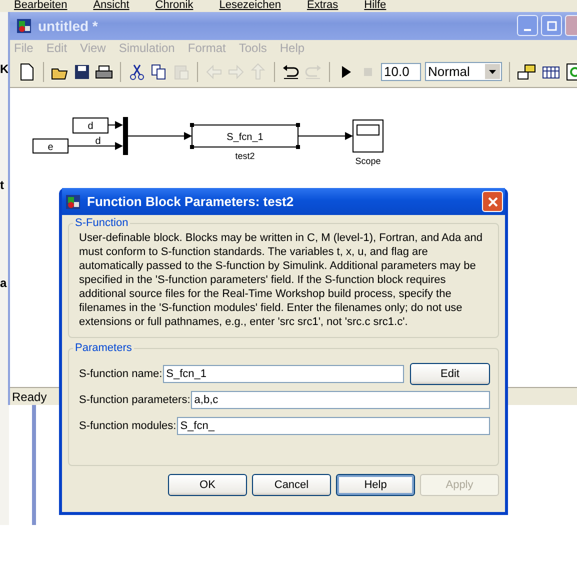 The height and width of the screenshot is (564, 577). What do you see at coordinates (174, 6) in the screenshot?
I see `menu-item: Chronik` at bounding box center [174, 6].